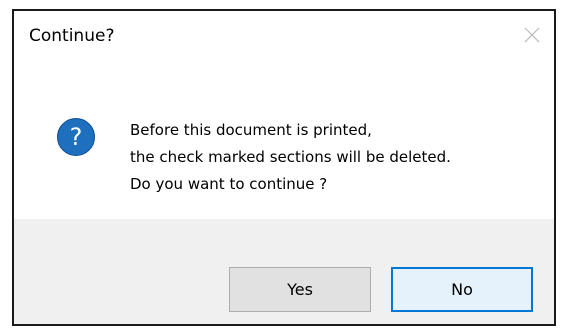 The height and width of the screenshot is (333, 572). What do you see at coordinates (300, 289) in the screenshot?
I see `yes-button: Yes` at bounding box center [300, 289].